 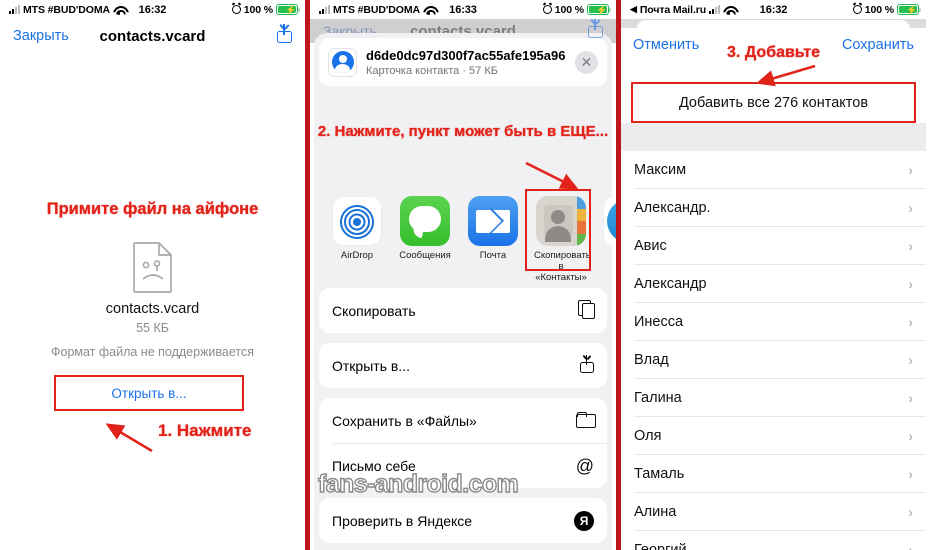 What do you see at coordinates (205, 430) in the screenshot?
I see `annotation-step-1-label: 1. Нажмите` at bounding box center [205, 430].